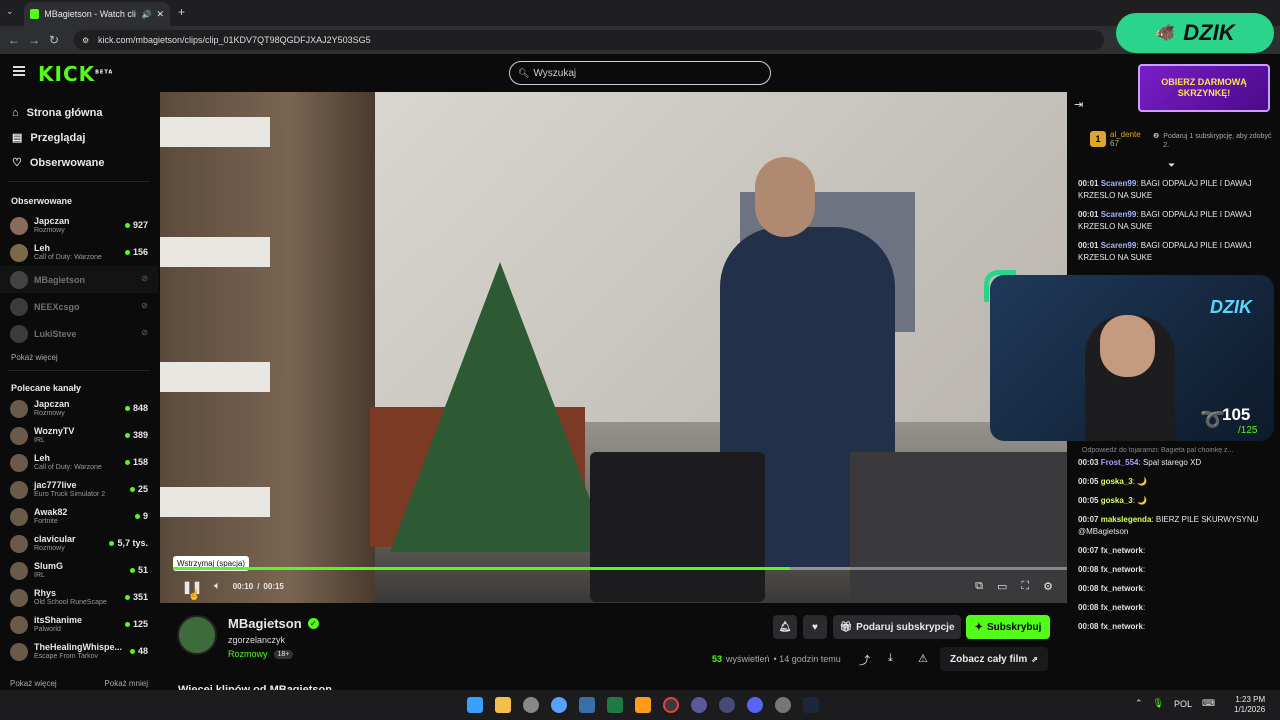  I want to click on show-less-recommended: Pokaż mniej, so click(126, 683).